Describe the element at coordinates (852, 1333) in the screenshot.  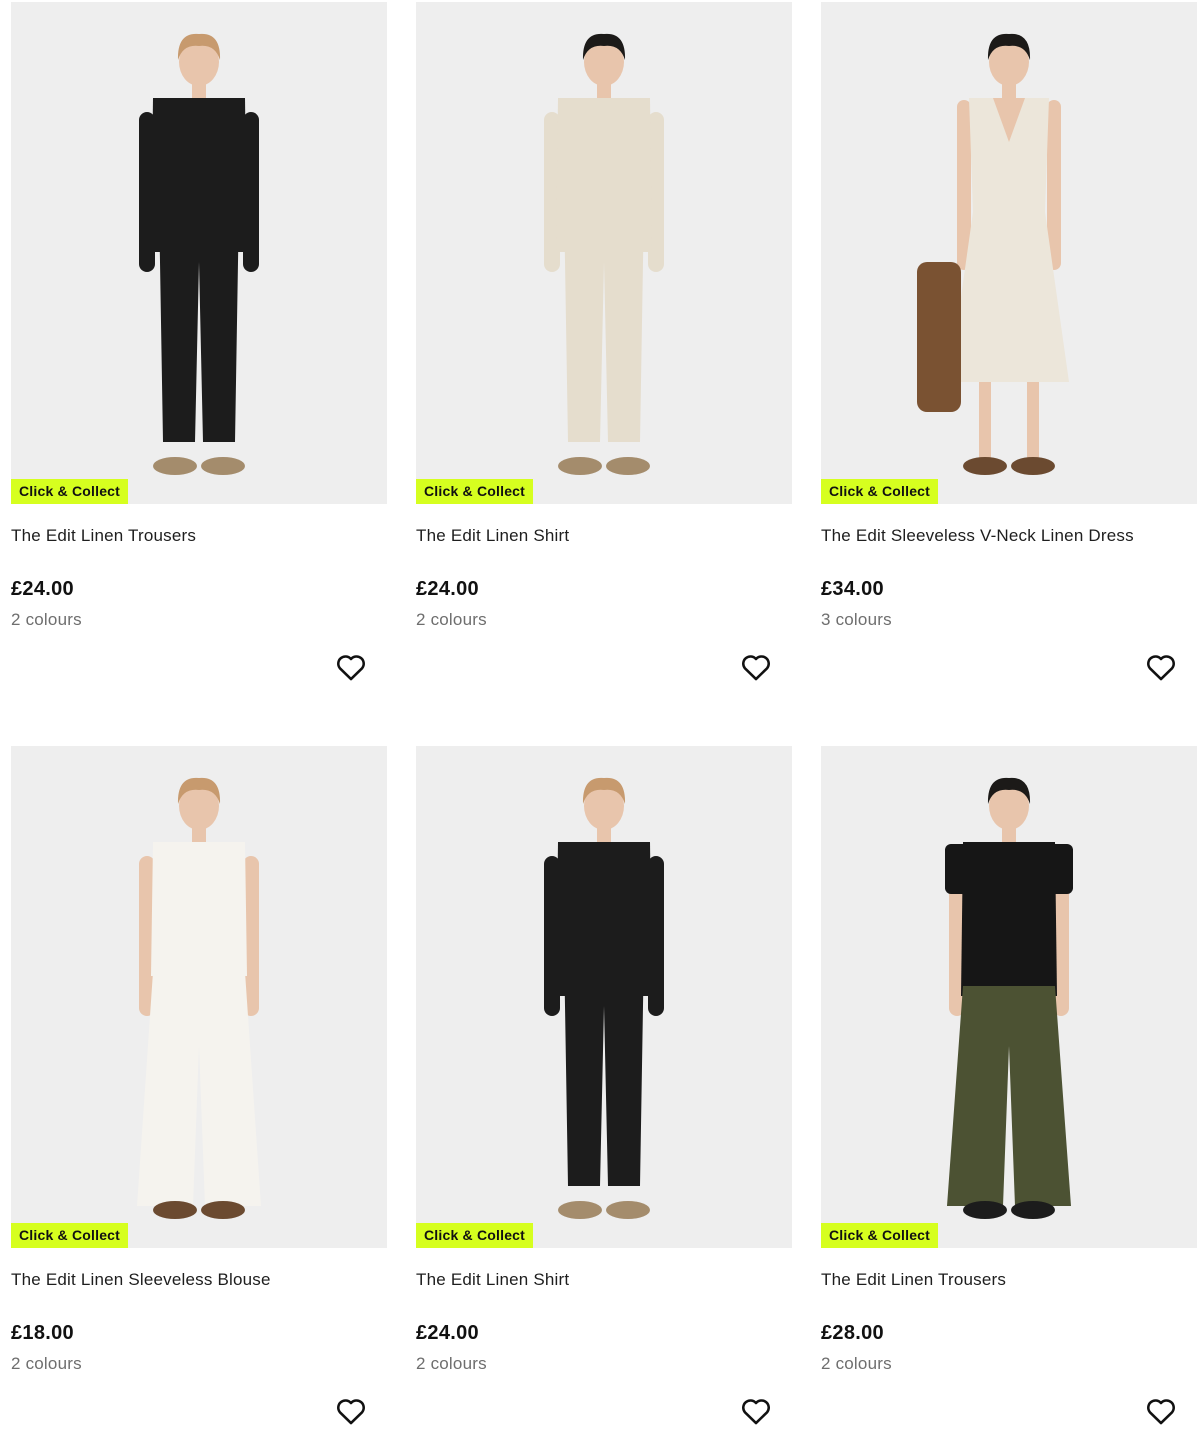
I see `product-price: £28.00` at that location.